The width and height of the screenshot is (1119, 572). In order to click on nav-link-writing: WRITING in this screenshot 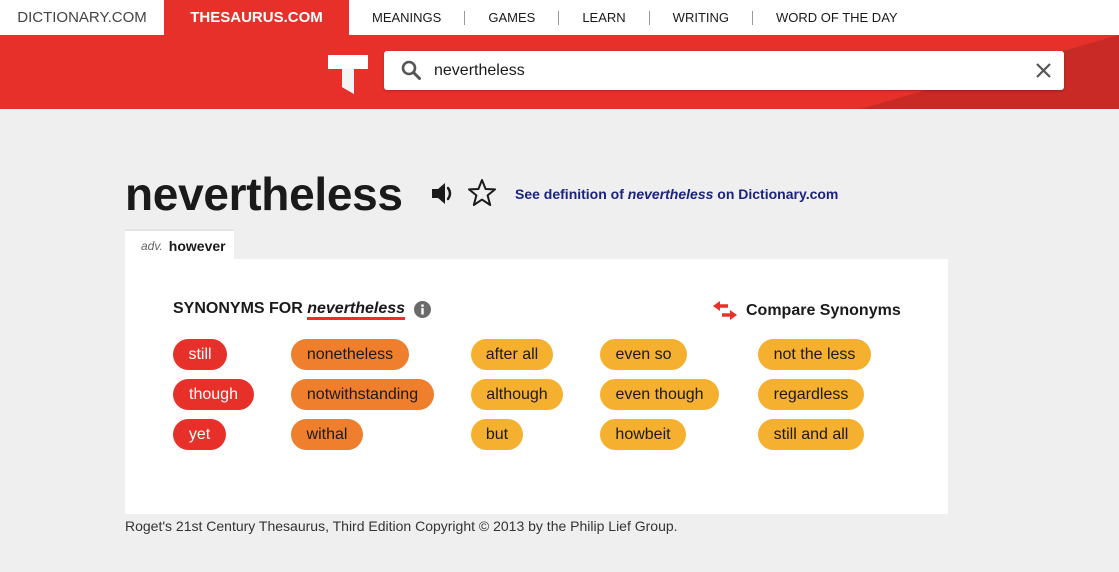, I will do `click(700, 17)`.